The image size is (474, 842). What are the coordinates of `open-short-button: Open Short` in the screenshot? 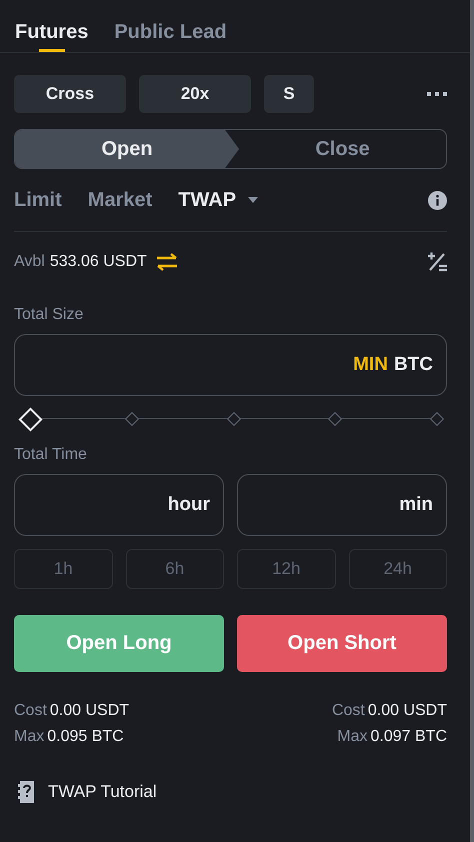 It's located at (342, 643).